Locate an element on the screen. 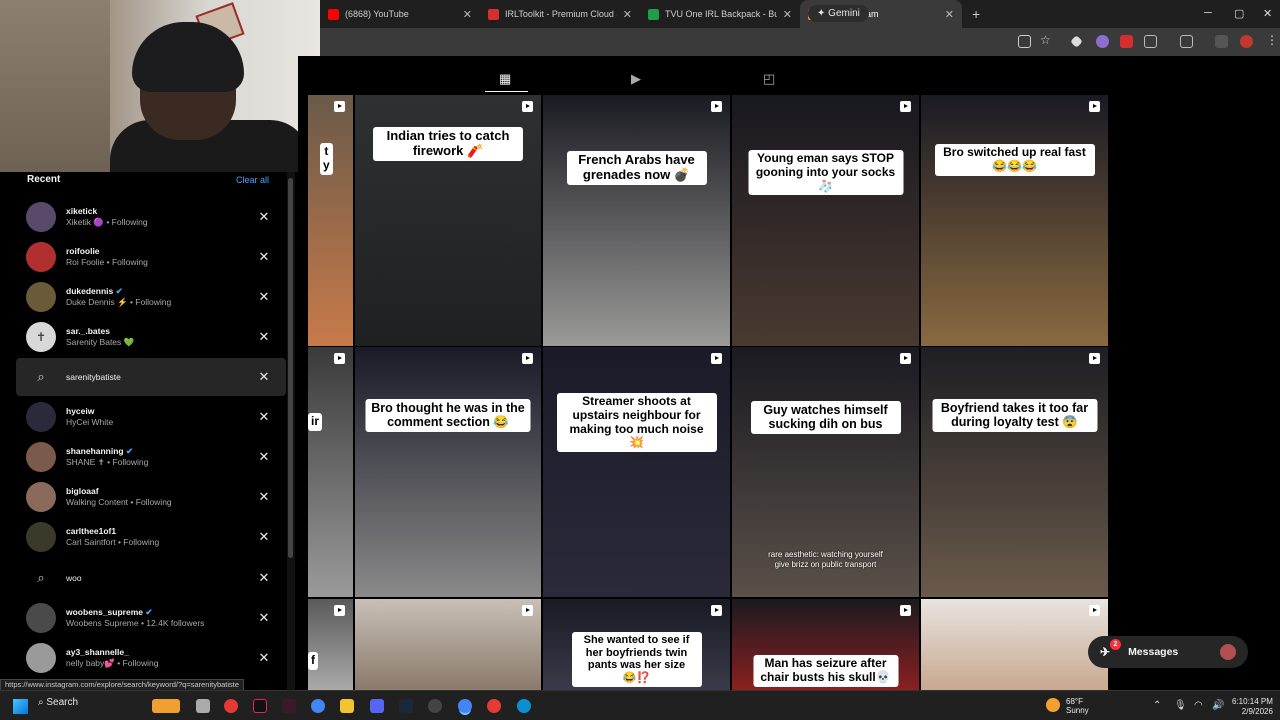 Image resolution: width=1280 pixels, height=720 pixels. extension-purple-icon is located at coordinates (1102, 41).